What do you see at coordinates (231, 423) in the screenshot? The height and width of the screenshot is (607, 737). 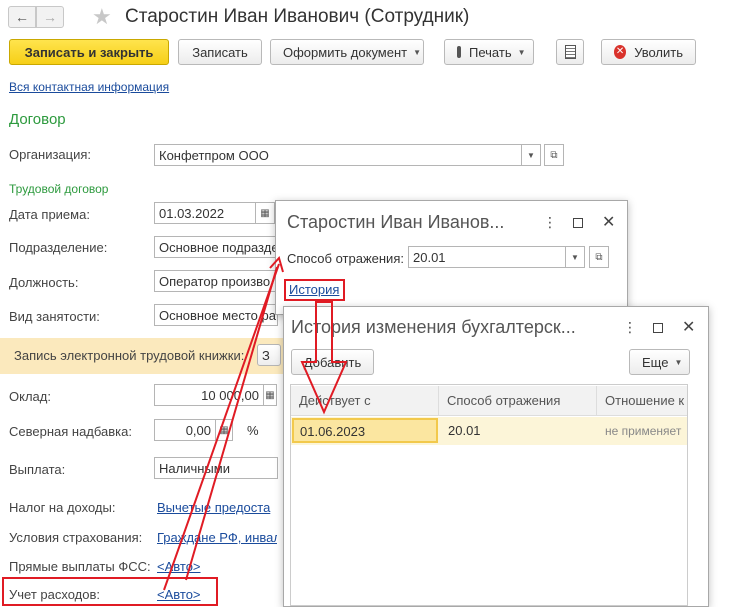 I see `arrow-line-up` at bounding box center [231, 423].